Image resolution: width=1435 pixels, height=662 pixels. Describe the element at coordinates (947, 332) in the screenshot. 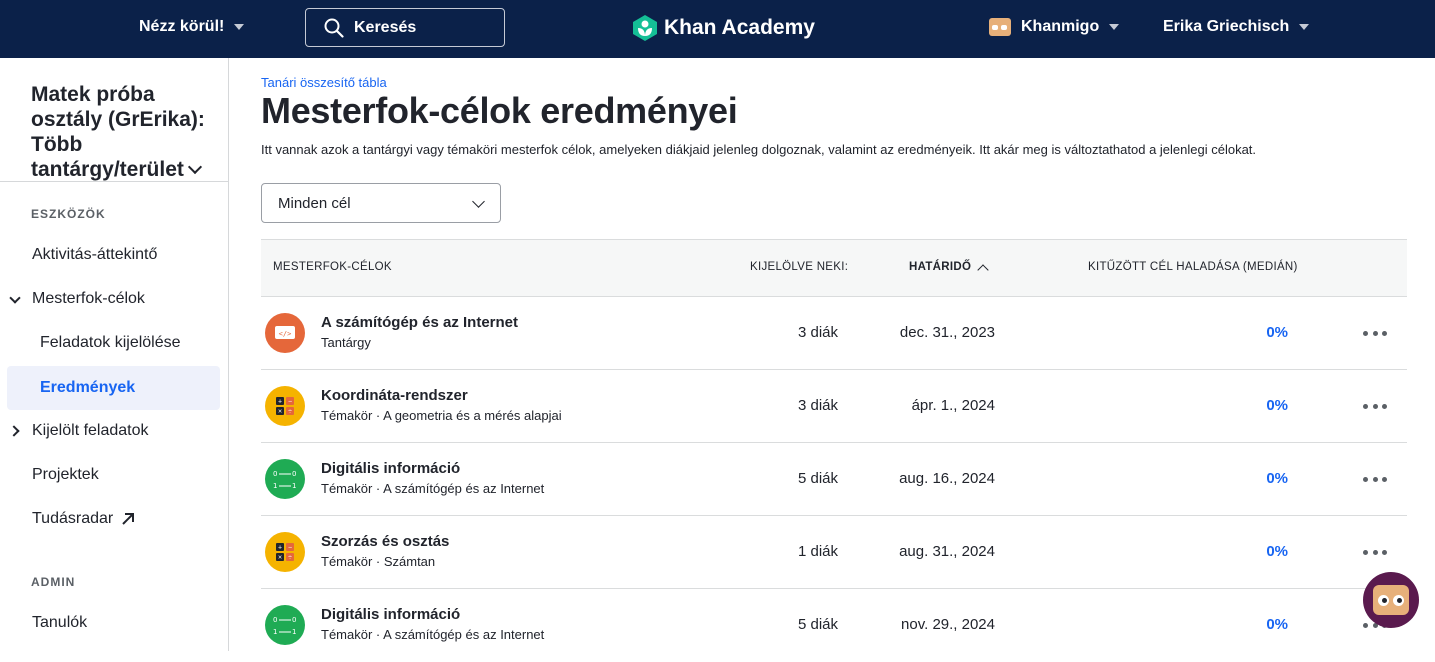

I see `goal-due-date: dec. 31., 2023` at that location.